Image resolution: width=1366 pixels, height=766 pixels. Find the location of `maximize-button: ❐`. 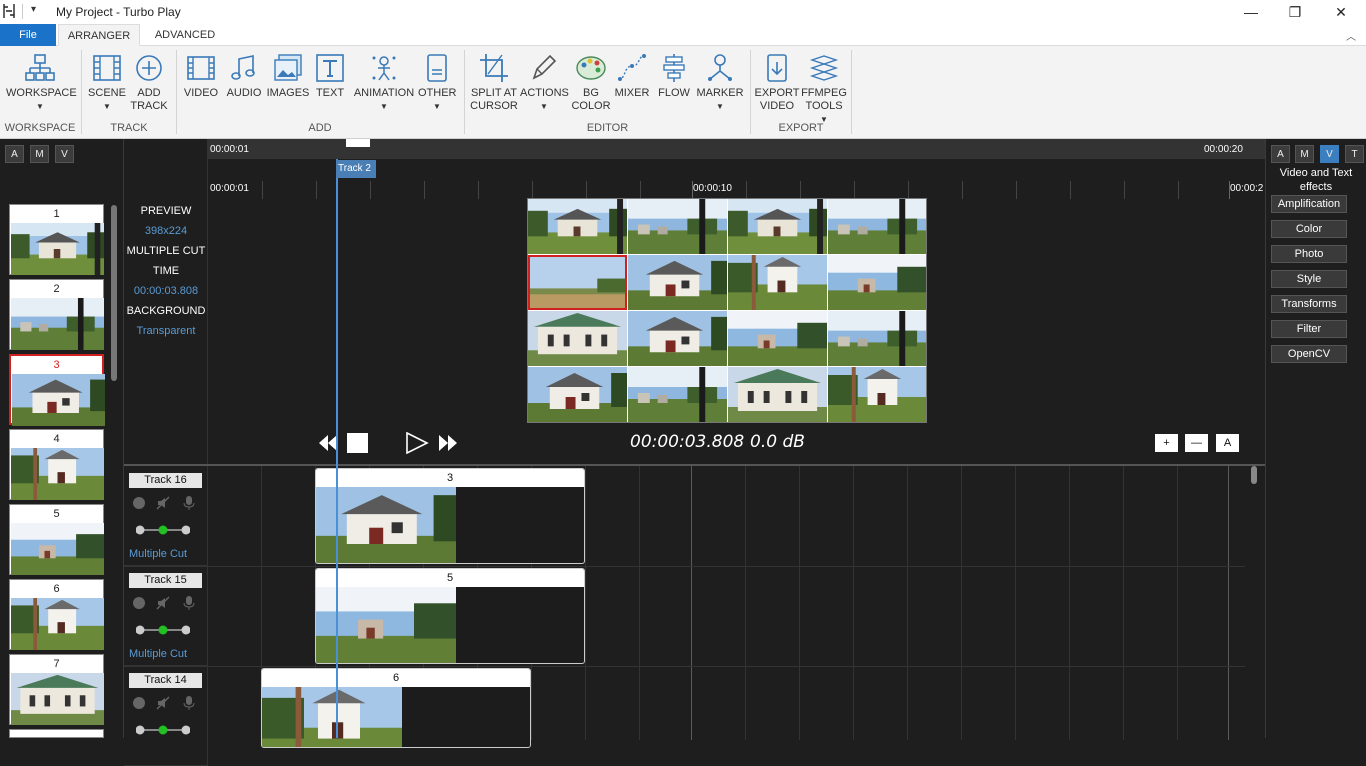

maximize-button: ❐ is located at coordinates (1295, 12).